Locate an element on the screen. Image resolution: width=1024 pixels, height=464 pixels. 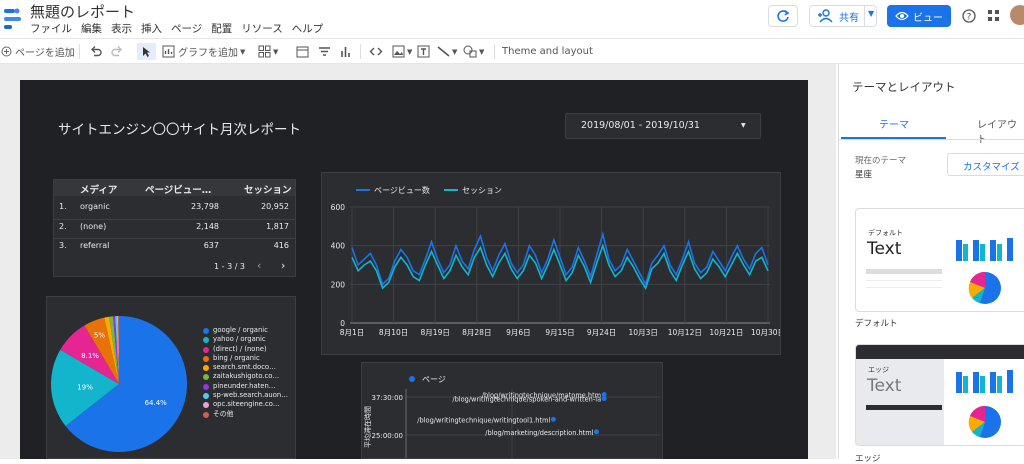
theme-card-default: デフォルト Text is located at coordinates (939, 260).